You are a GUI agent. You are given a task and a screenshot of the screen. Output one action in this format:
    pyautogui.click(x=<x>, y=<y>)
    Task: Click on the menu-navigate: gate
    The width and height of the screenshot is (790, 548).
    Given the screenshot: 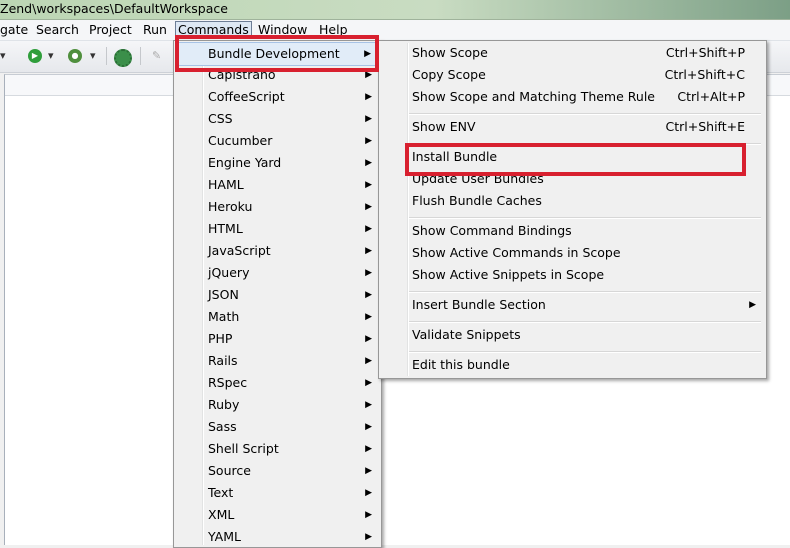 What is the action you would take?
    pyautogui.click(x=14, y=29)
    